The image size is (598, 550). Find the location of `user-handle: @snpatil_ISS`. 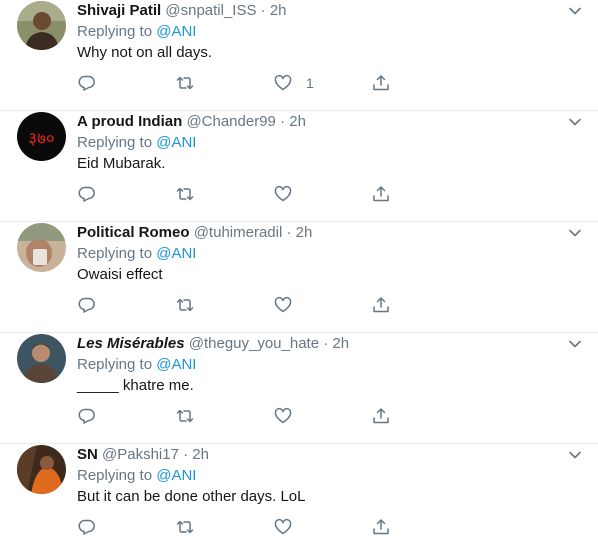

user-handle: @snpatil_ISS is located at coordinates (210, 10).